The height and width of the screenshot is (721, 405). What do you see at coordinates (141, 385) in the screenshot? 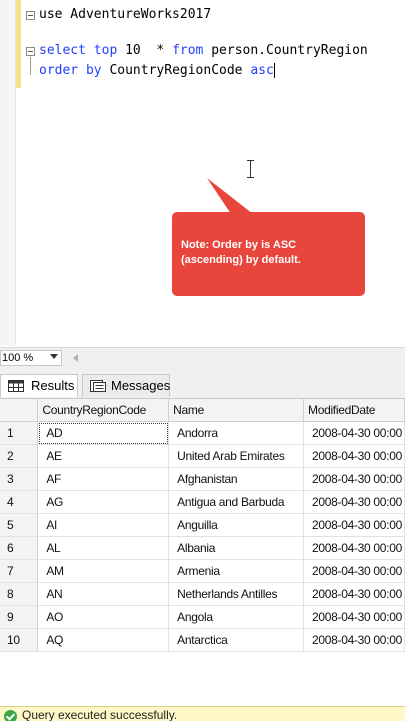
I see `tab-messages-label: Messages` at bounding box center [141, 385].